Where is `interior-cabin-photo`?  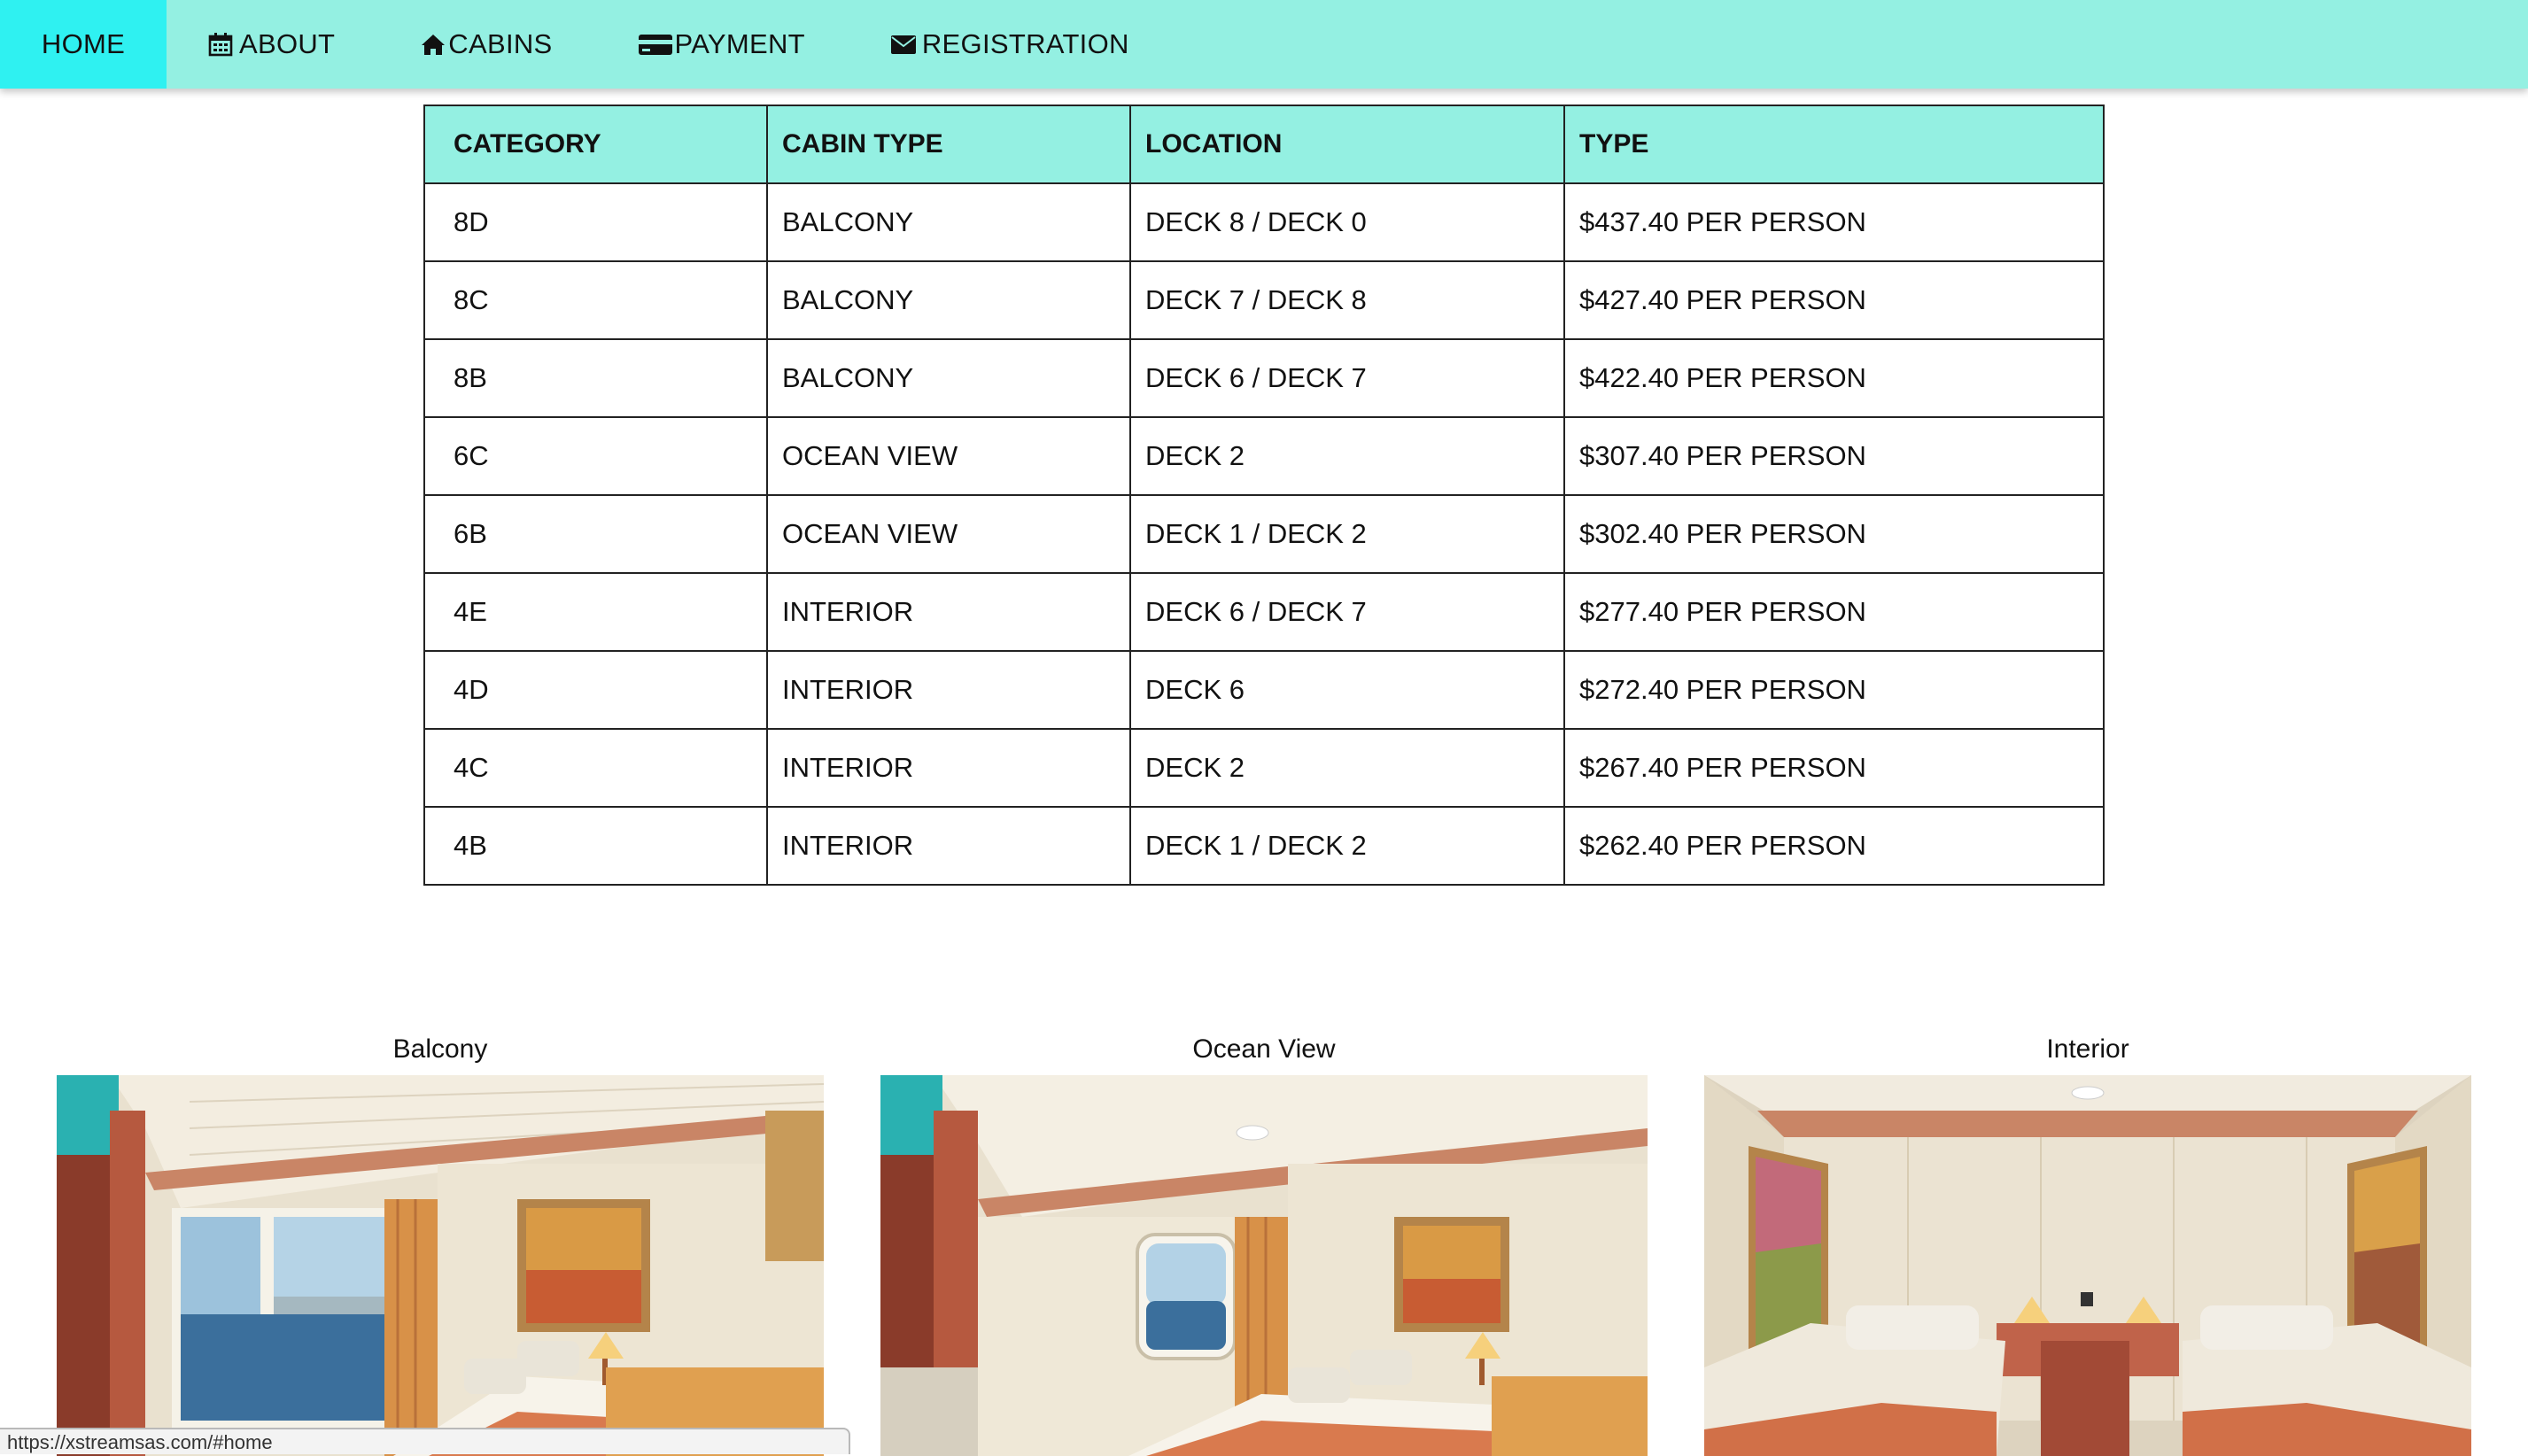 interior-cabin-photo is located at coordinates (2087, 1265).